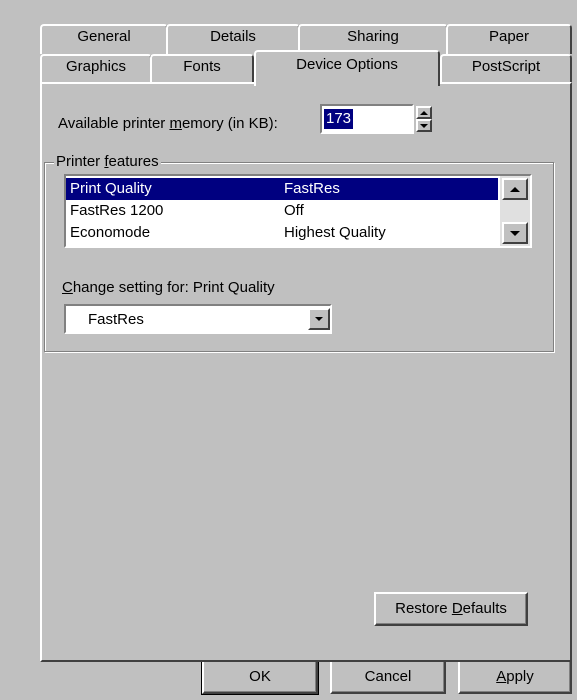  Describe the element at coordinates (367, 119) in the screenshot. I see `memory-input: 173` at that location.